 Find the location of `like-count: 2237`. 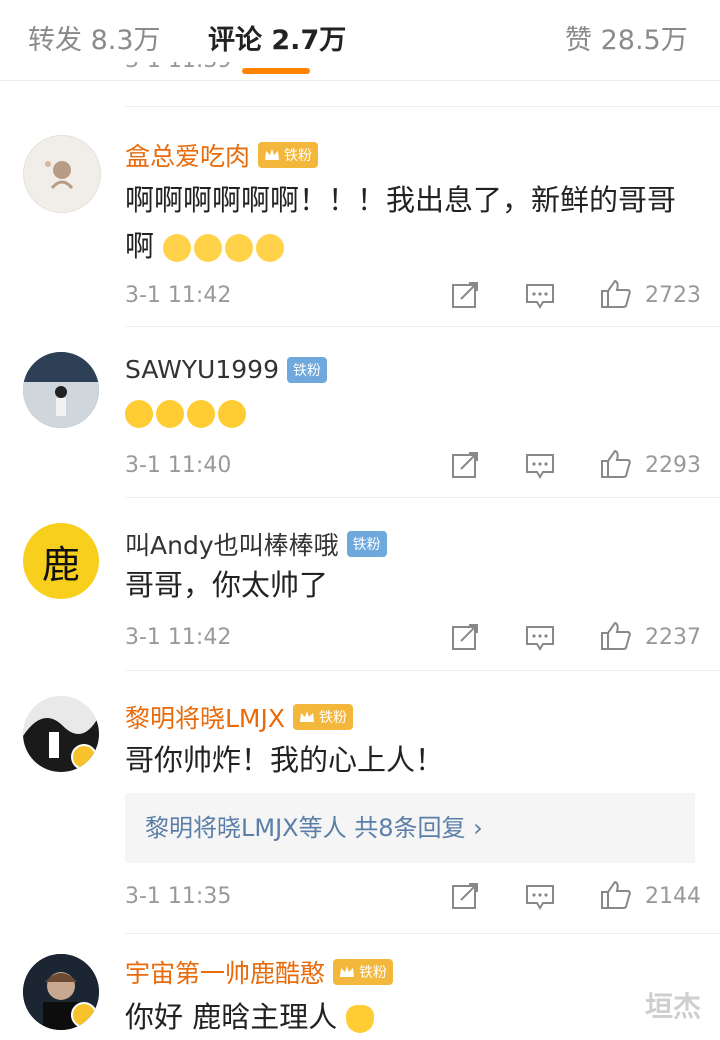

like-count: 2237 is located at coordinates (673, 637).